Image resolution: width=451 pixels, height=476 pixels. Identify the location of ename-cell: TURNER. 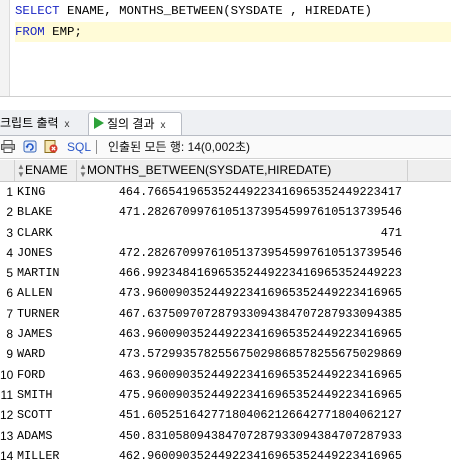
(47, 314).